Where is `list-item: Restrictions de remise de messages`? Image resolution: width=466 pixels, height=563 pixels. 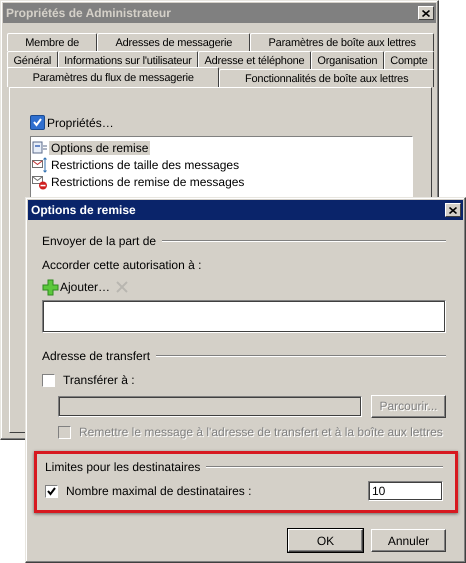
list-item: Restrictions de remise de messages is located at coordinates (147, 181).